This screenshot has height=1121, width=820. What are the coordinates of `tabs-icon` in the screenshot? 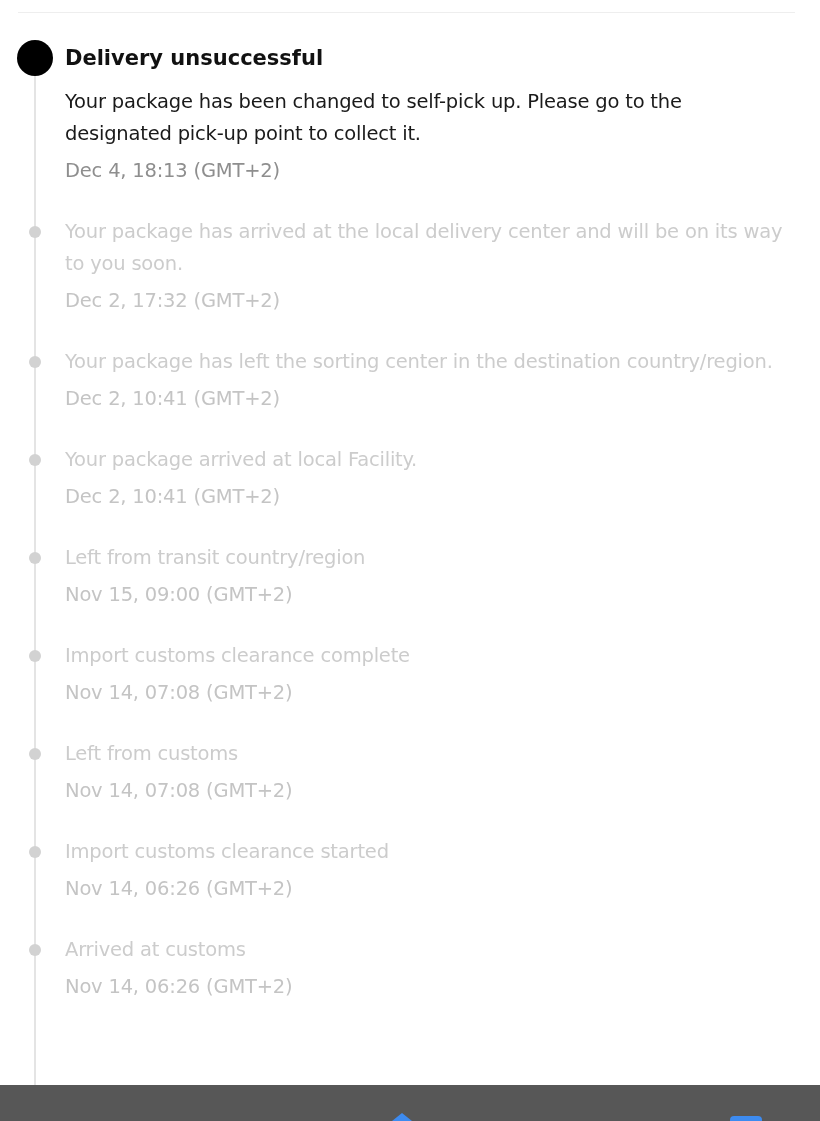 It's located at (746, 1118).